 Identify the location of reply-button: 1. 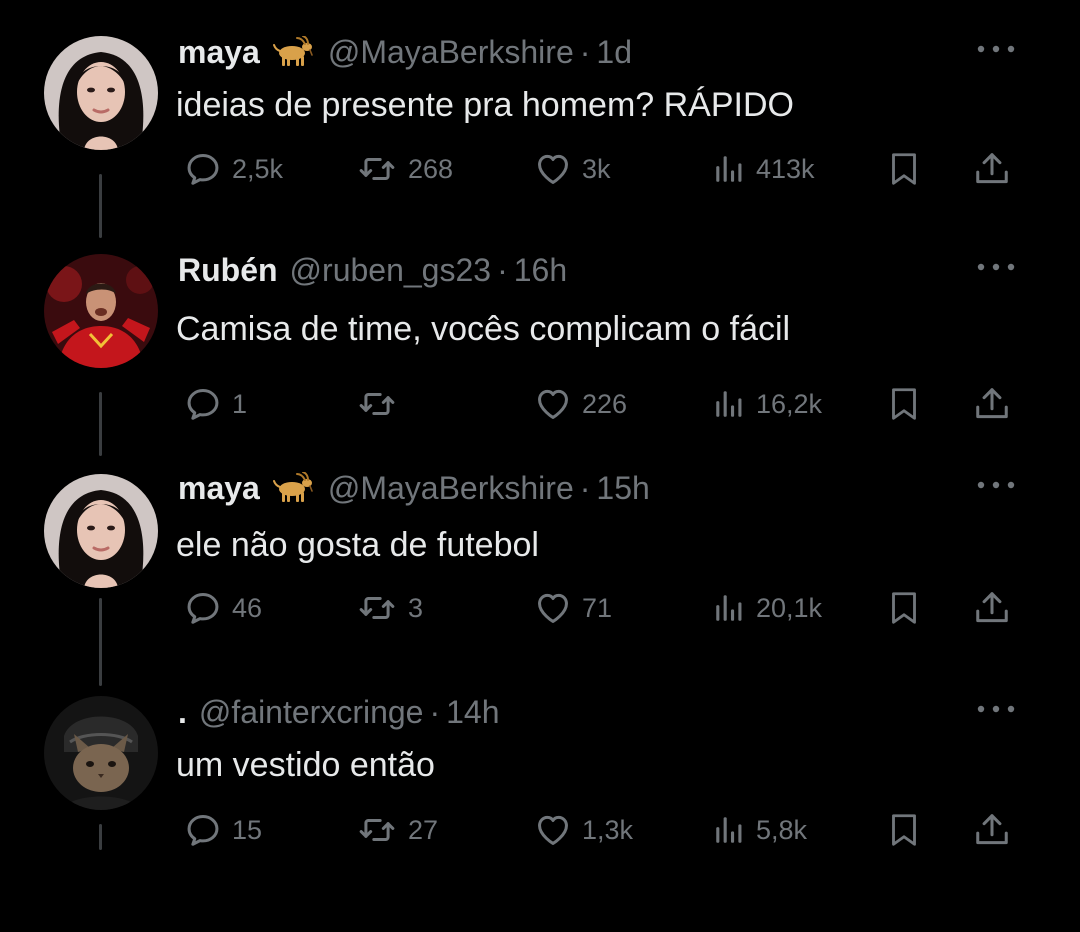
(215, 404).